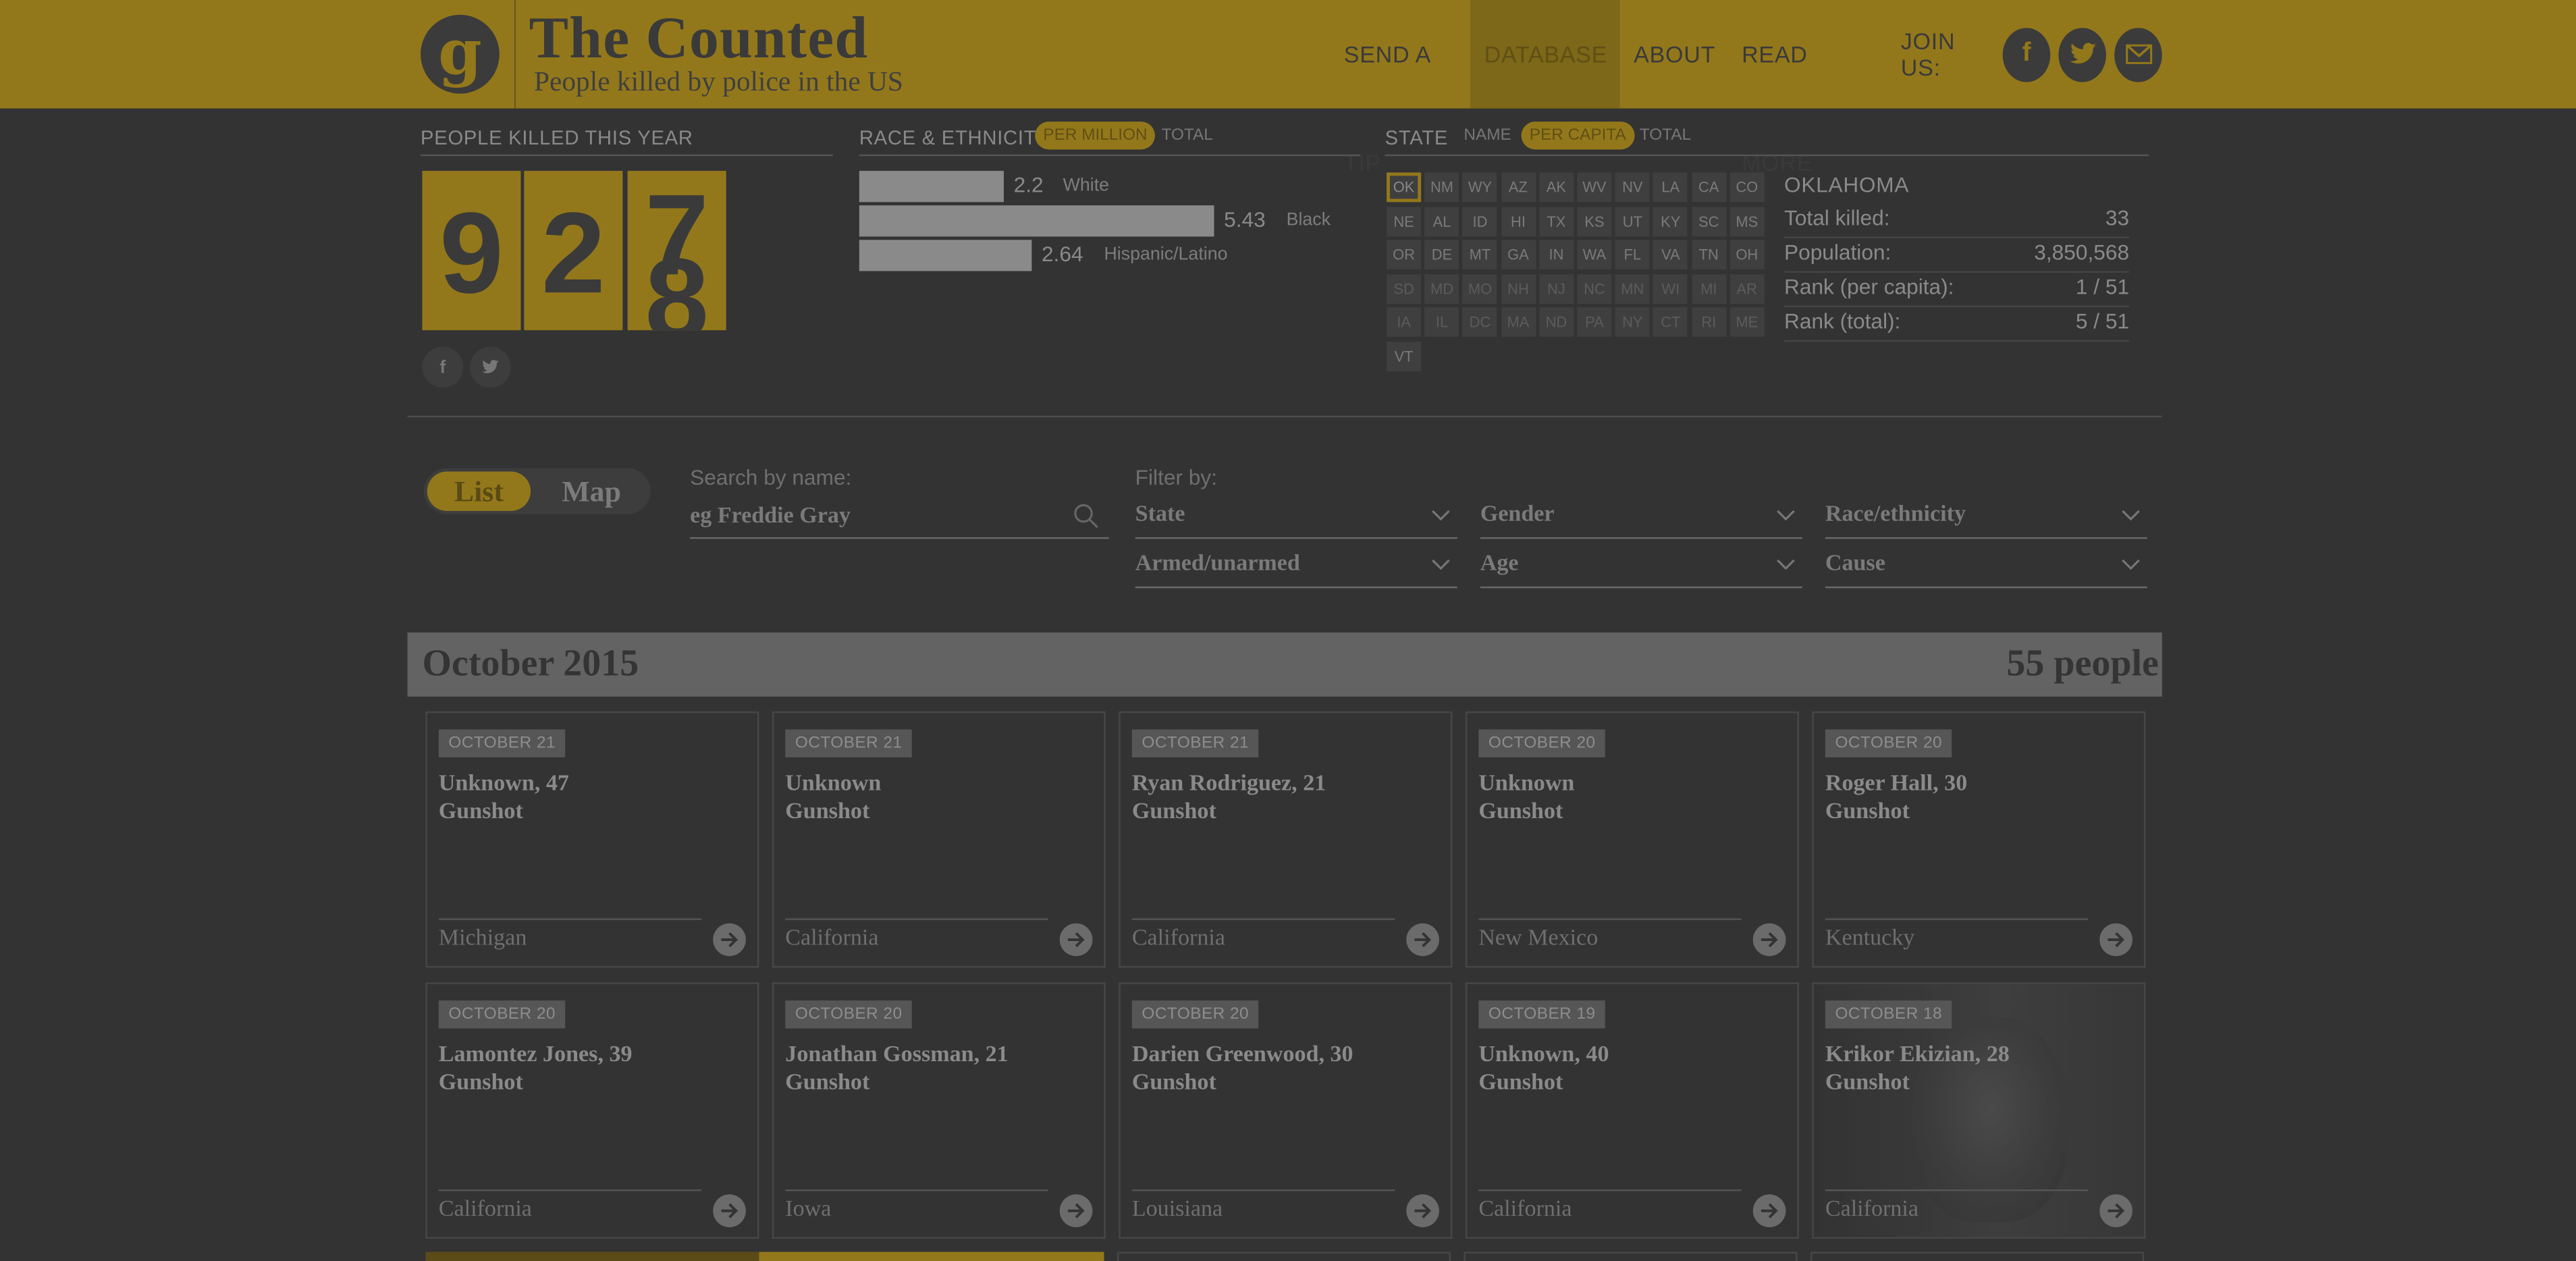 Image resolution: width=2576 pixels, height=1261 pixels. I want to click on filter-armed-dropdown: Armed/unarmed, so click(1296, 567).